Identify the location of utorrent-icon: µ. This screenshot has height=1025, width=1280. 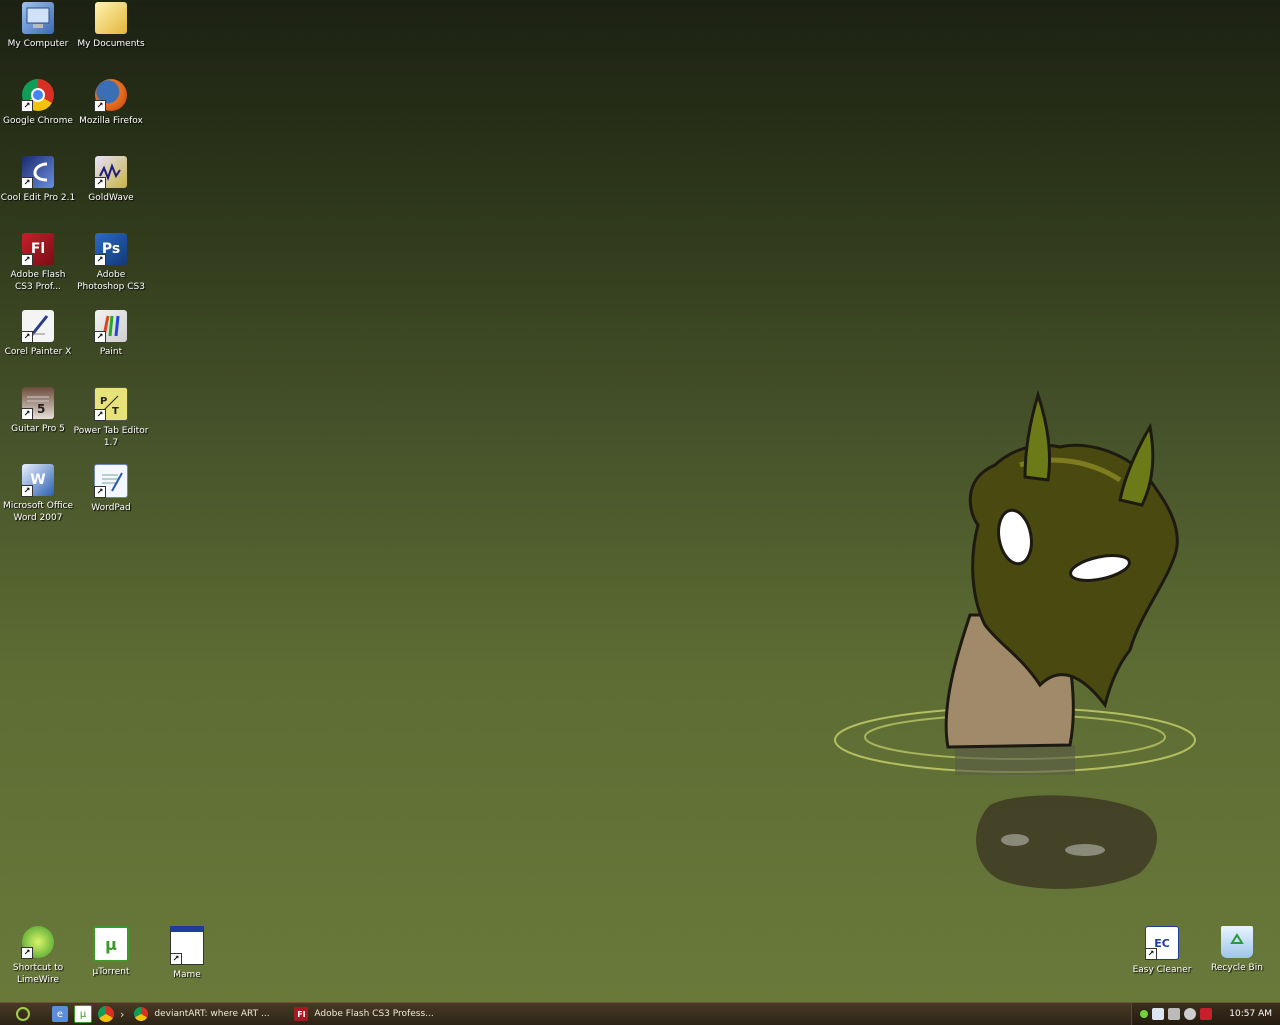
(111, 944).